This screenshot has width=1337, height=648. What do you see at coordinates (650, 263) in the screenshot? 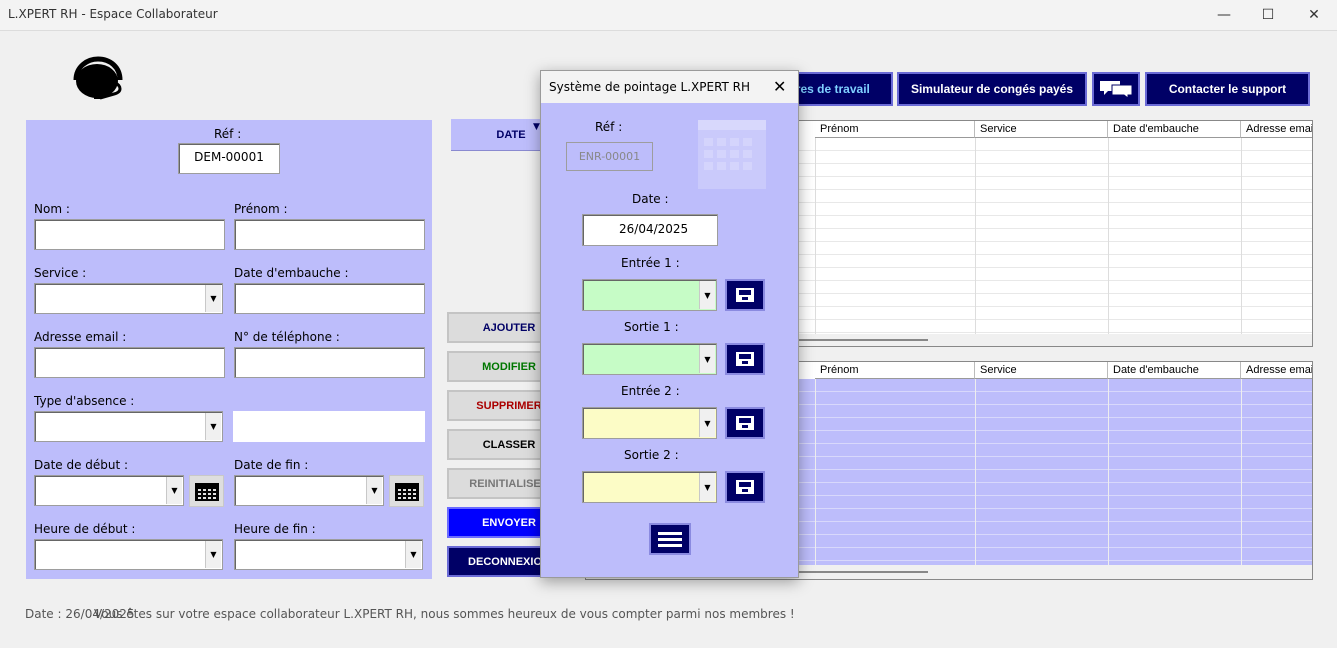
I see `entree1-label: Entrée 1 :` at bounding box center [650, 263].